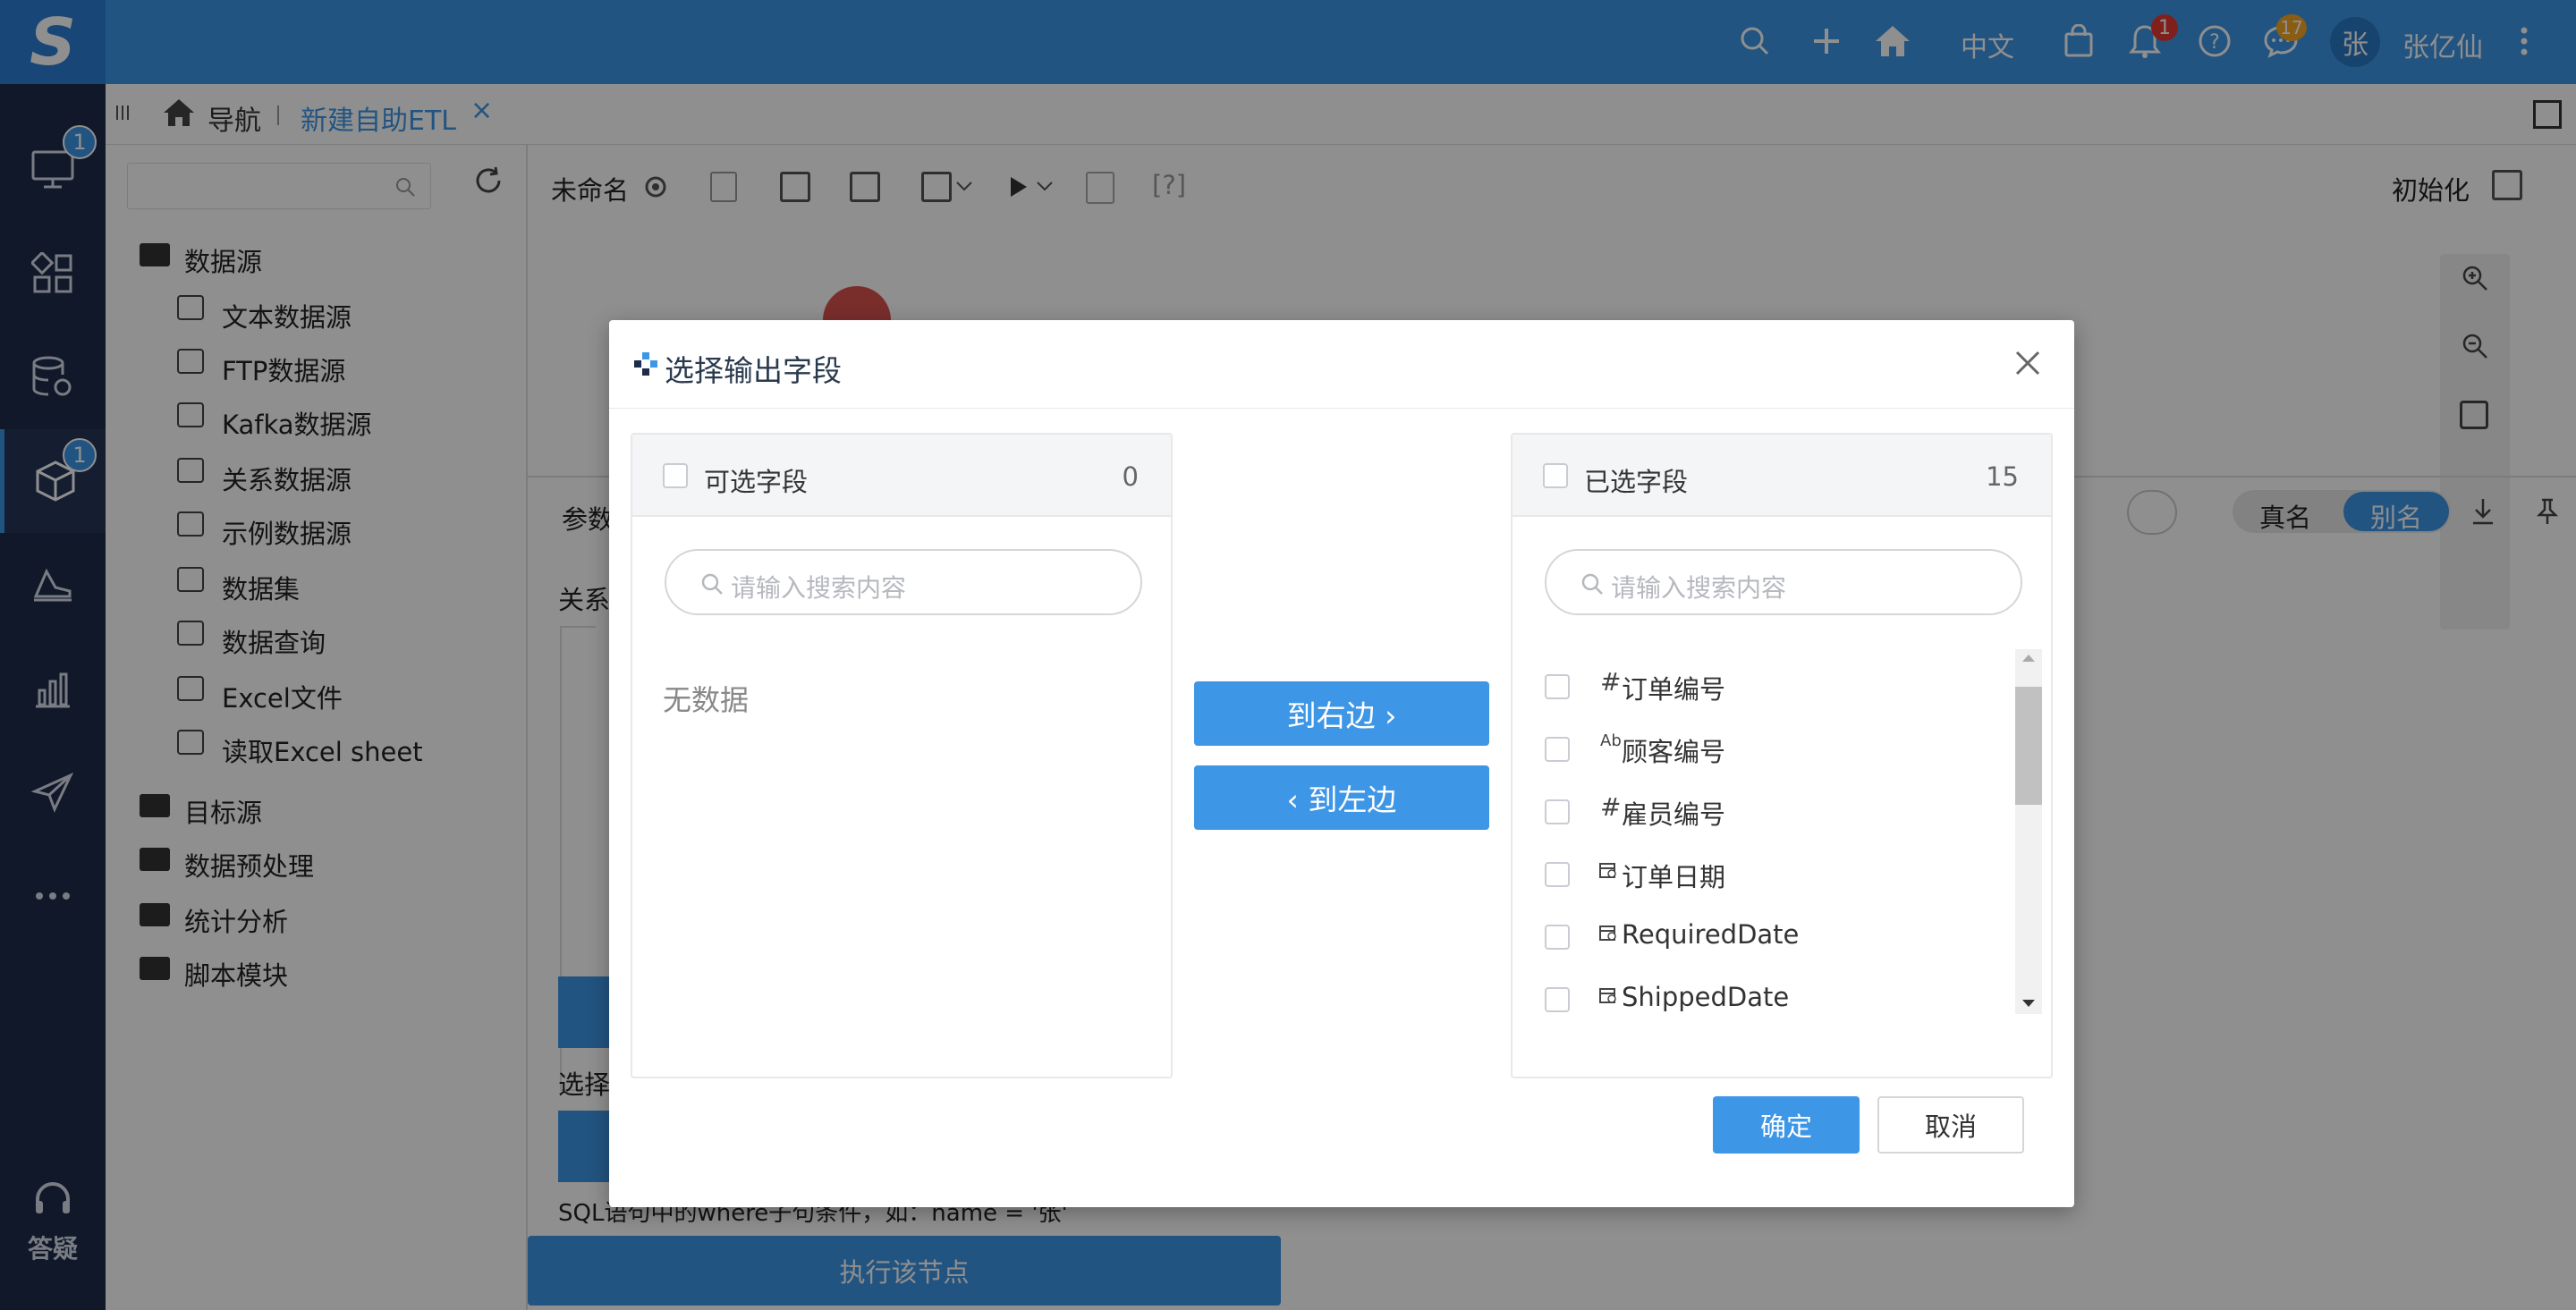  I want to click on available-search-input: 请输入搜索内容, so click(903, 582).